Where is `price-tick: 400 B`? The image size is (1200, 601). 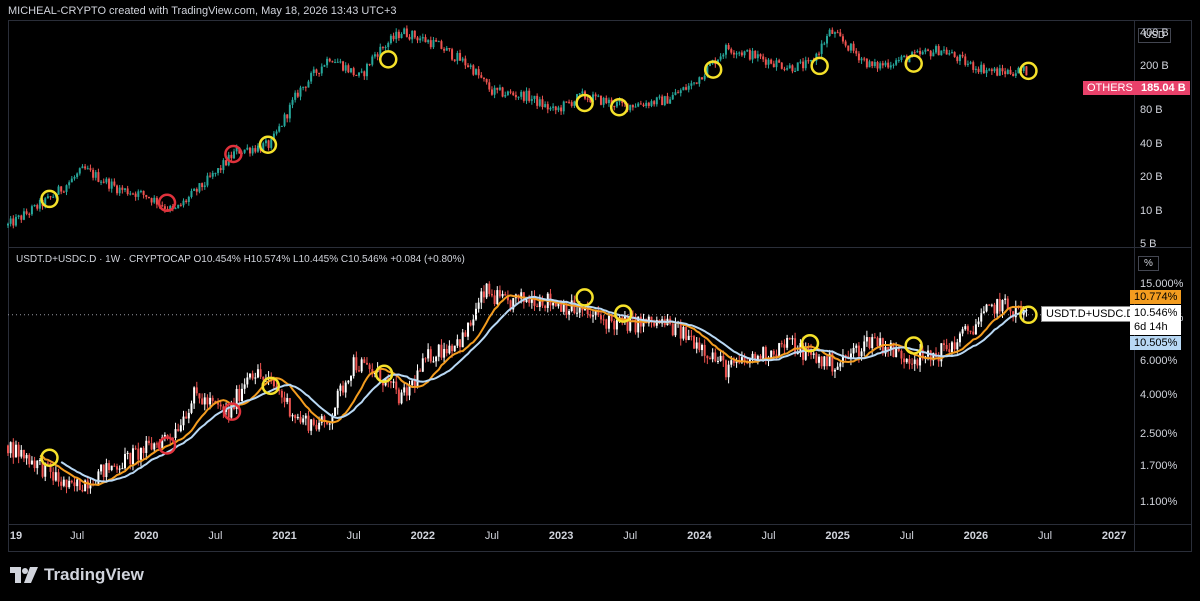
price-tick: 400 B is located at coordinates (1154, 32).